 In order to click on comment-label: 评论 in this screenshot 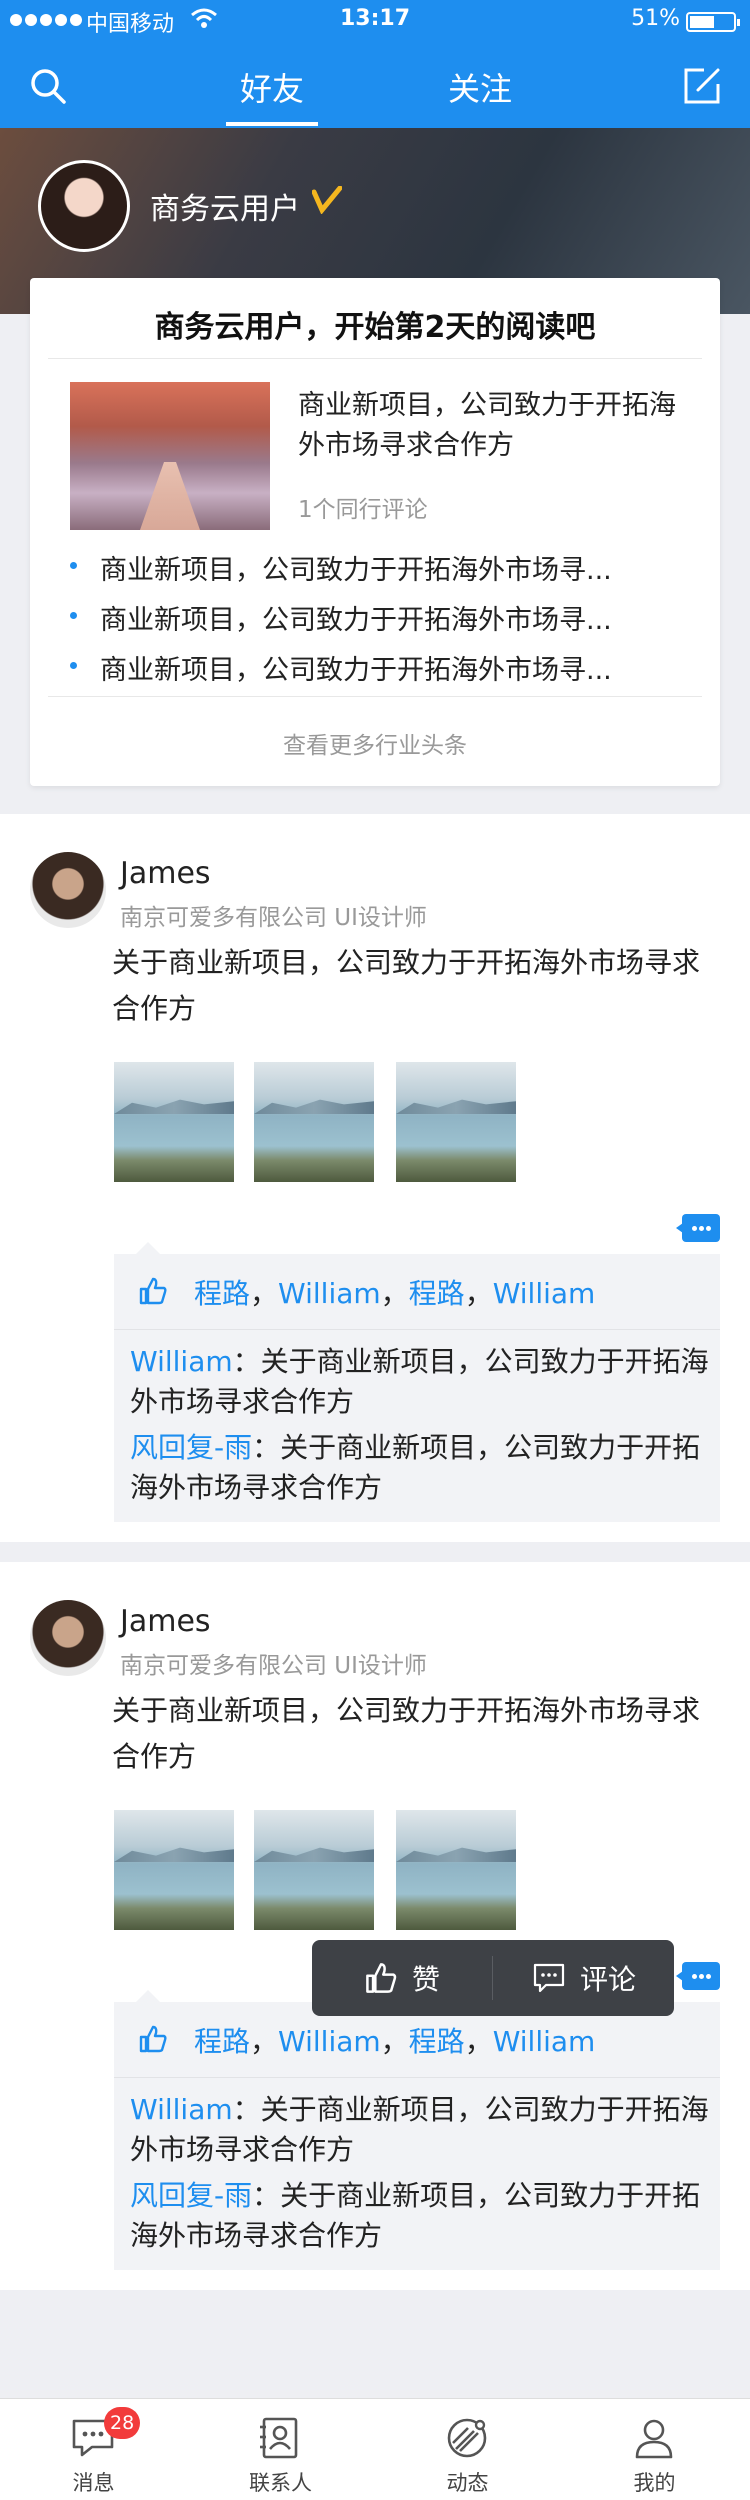, I will do `click(607, 1979)`.